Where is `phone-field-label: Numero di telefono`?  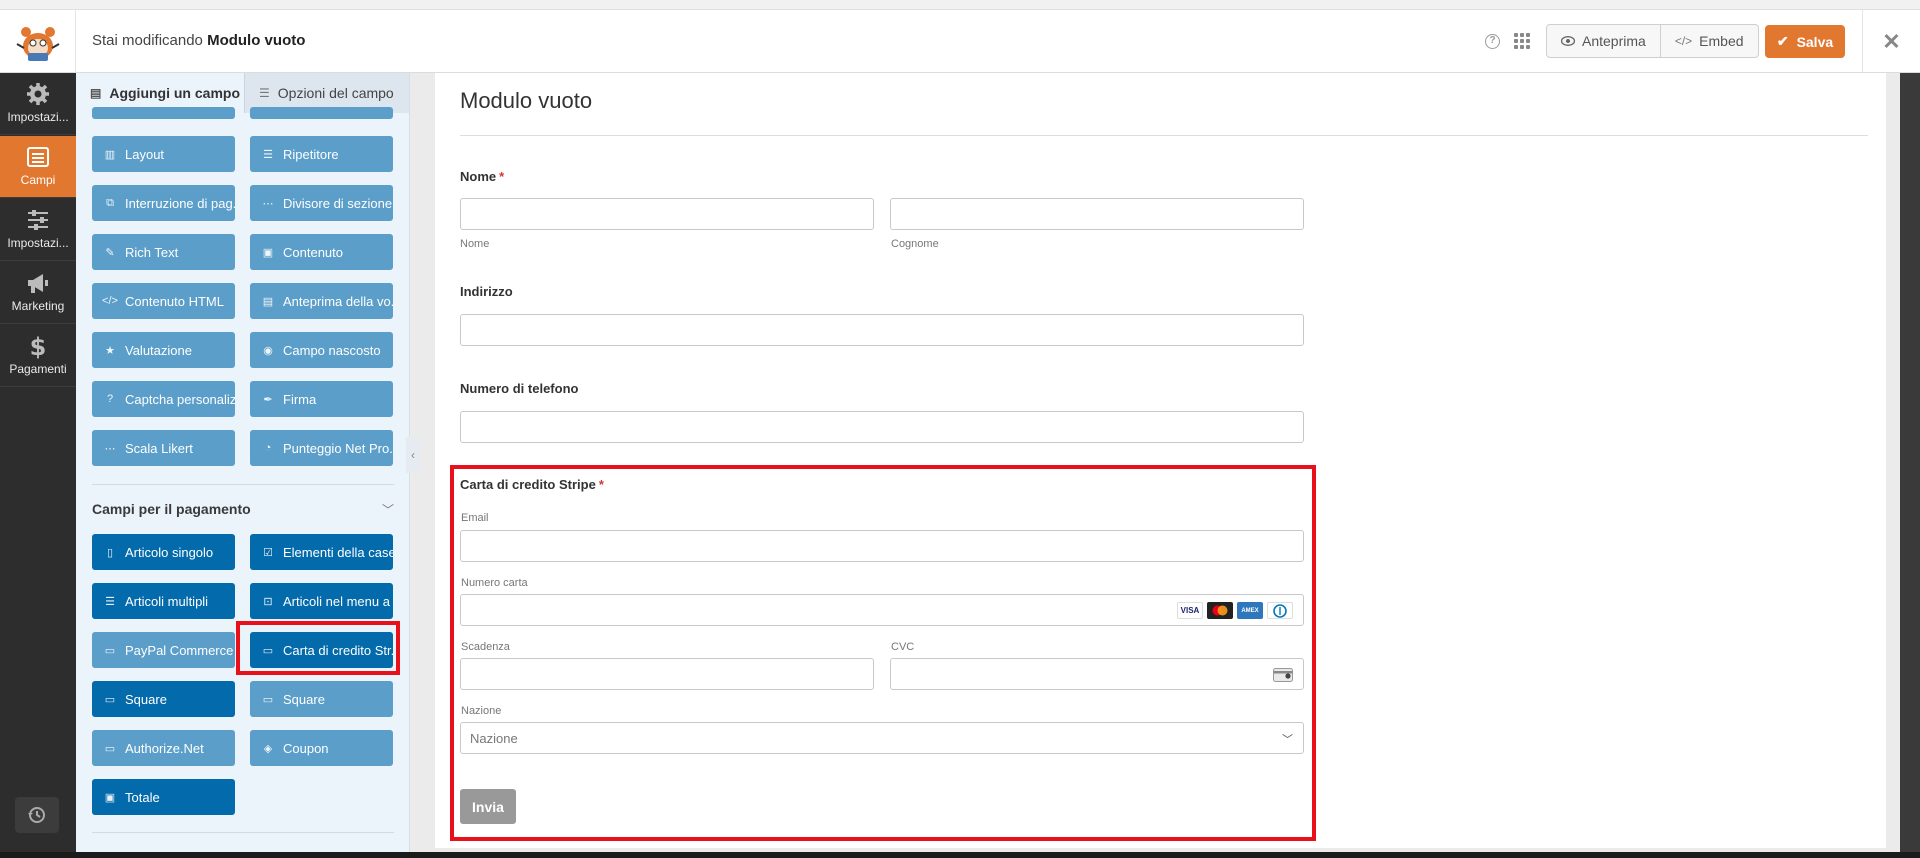 phone-field-label: Numero di telefono is located at coordinates (519, 388).